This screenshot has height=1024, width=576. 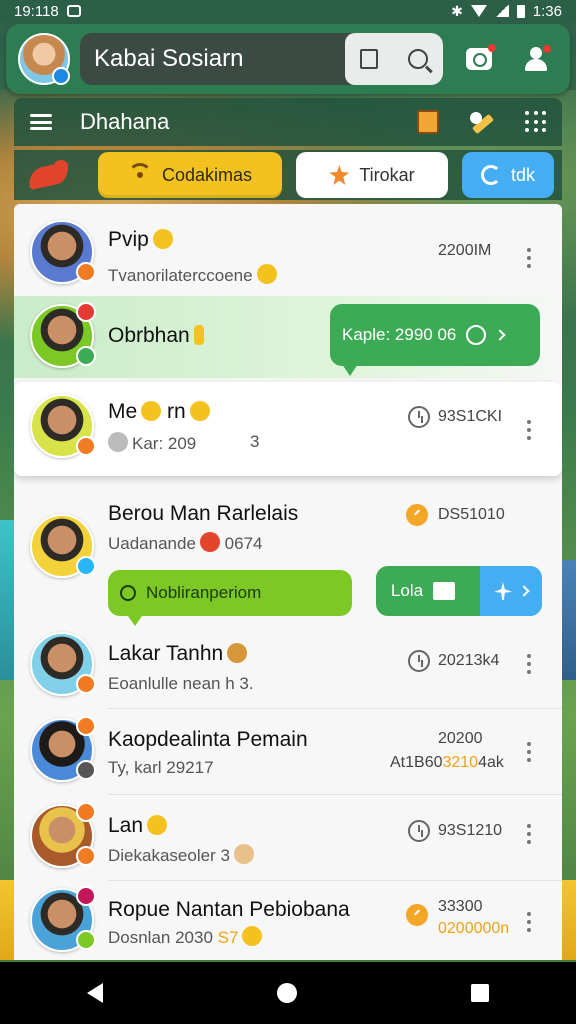 What do you see at coordinates (287, 993) in the screenshot?
I see `home-icon` at bounding box center [287, 993].